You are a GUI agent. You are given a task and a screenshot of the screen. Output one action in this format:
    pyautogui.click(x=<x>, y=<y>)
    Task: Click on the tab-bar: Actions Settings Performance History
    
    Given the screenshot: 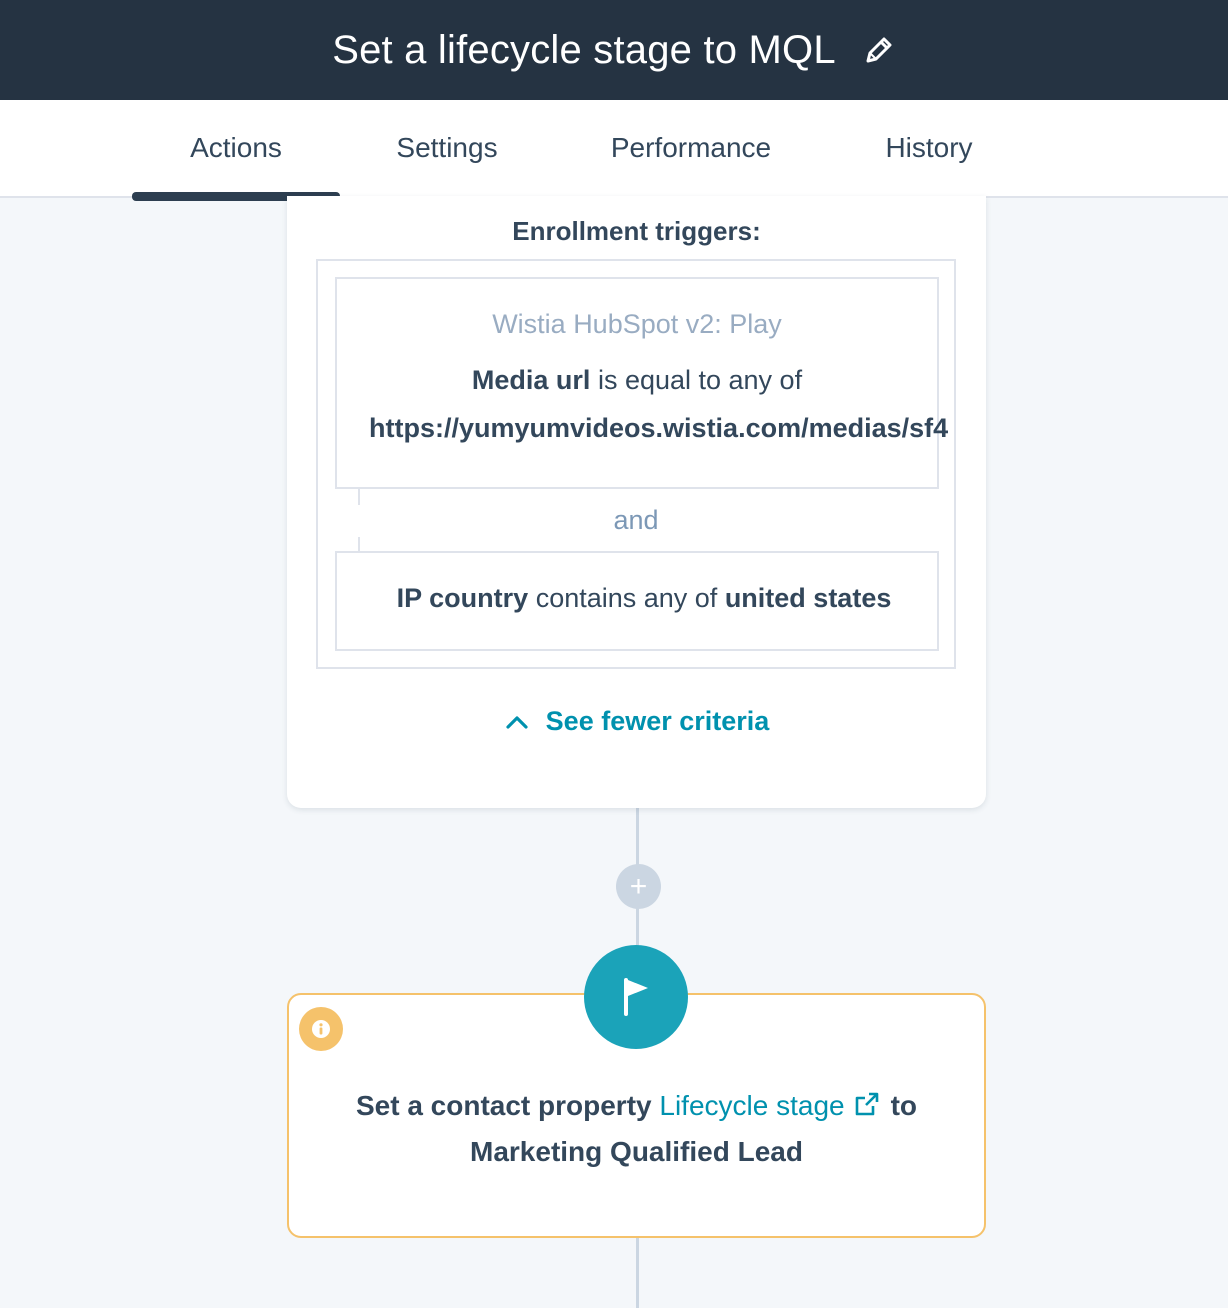 What is the action you would take?
    pyautogui.click(x=614, y=149)
    